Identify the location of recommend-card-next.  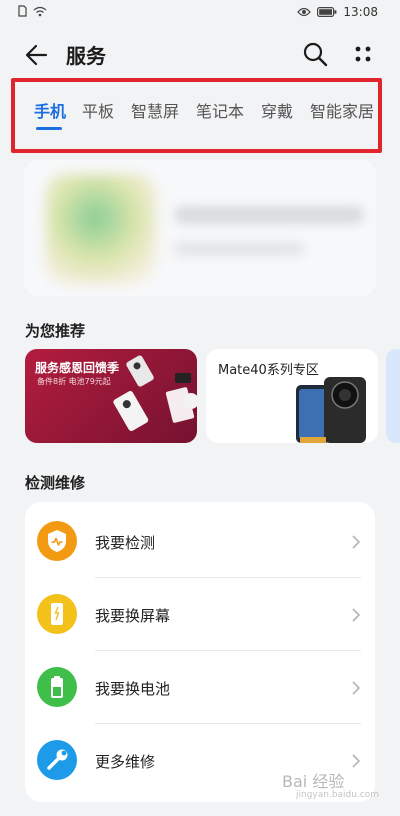
(393, 396).